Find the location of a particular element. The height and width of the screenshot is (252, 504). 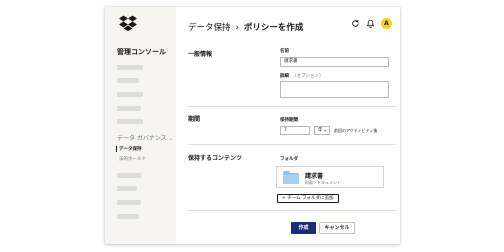

plus-icon: + is located at coordinates (284, 198).